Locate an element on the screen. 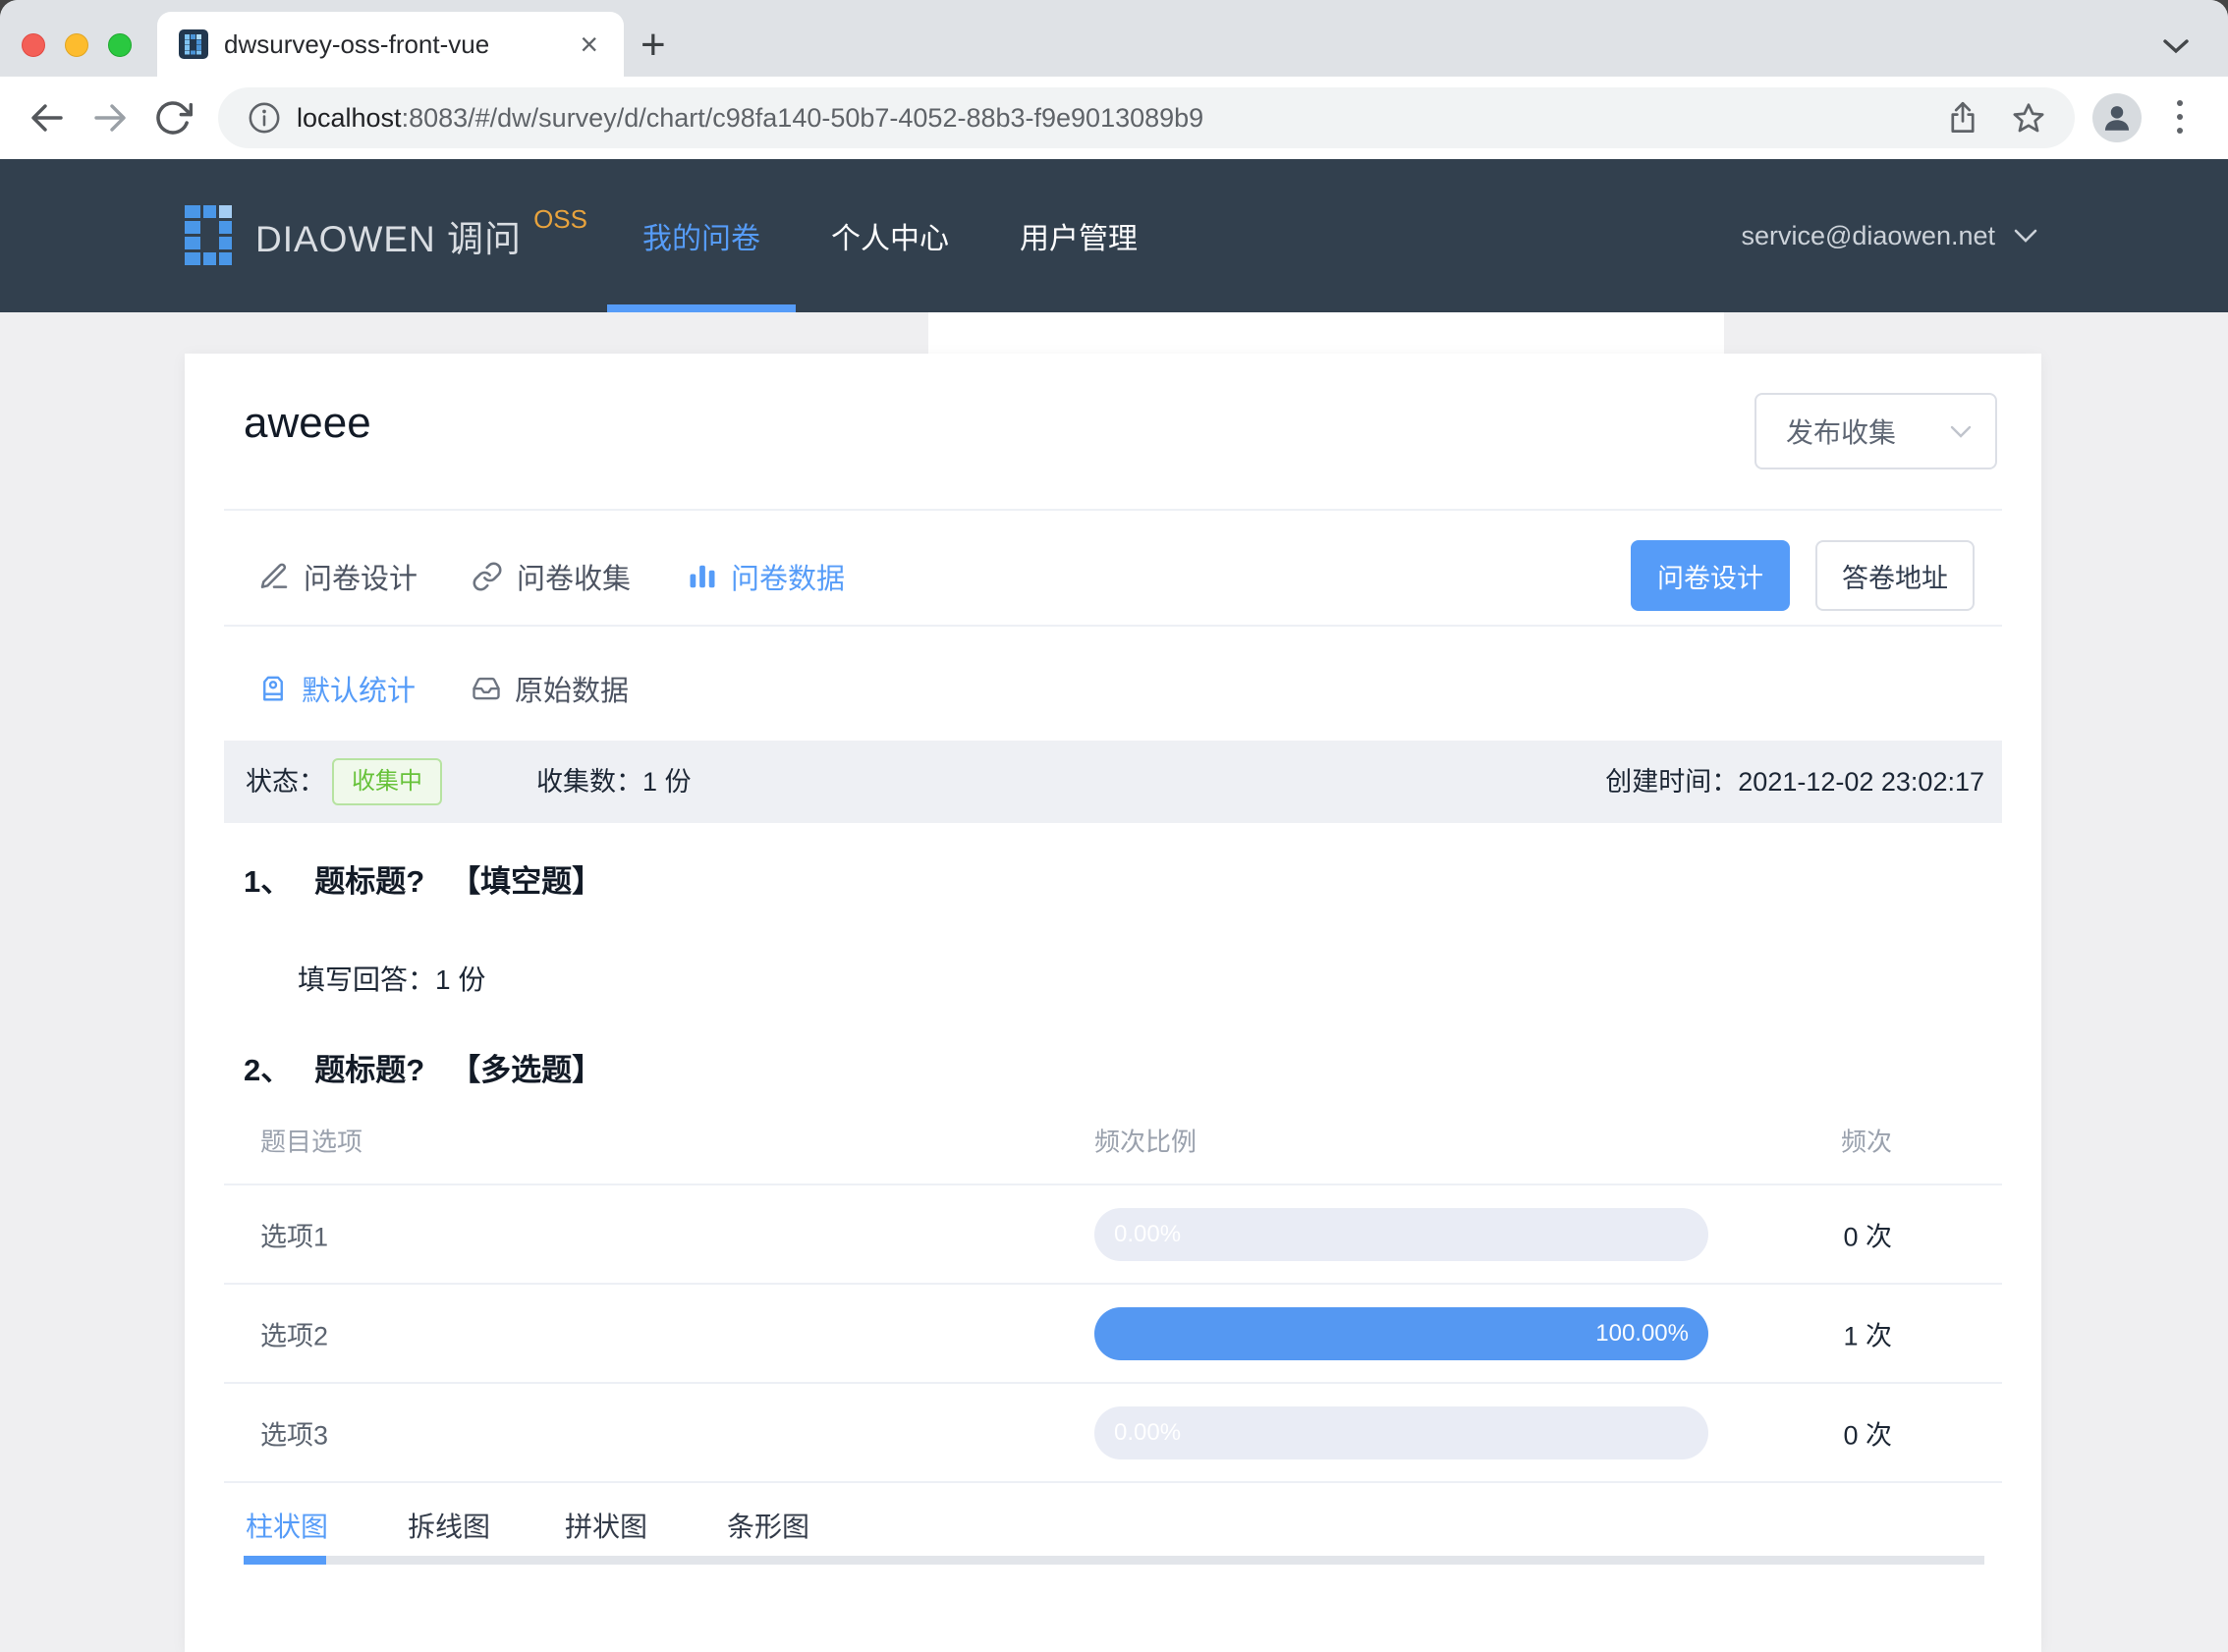  publish-collect-select: 发布收集 is located at coordinates (1876, 431).